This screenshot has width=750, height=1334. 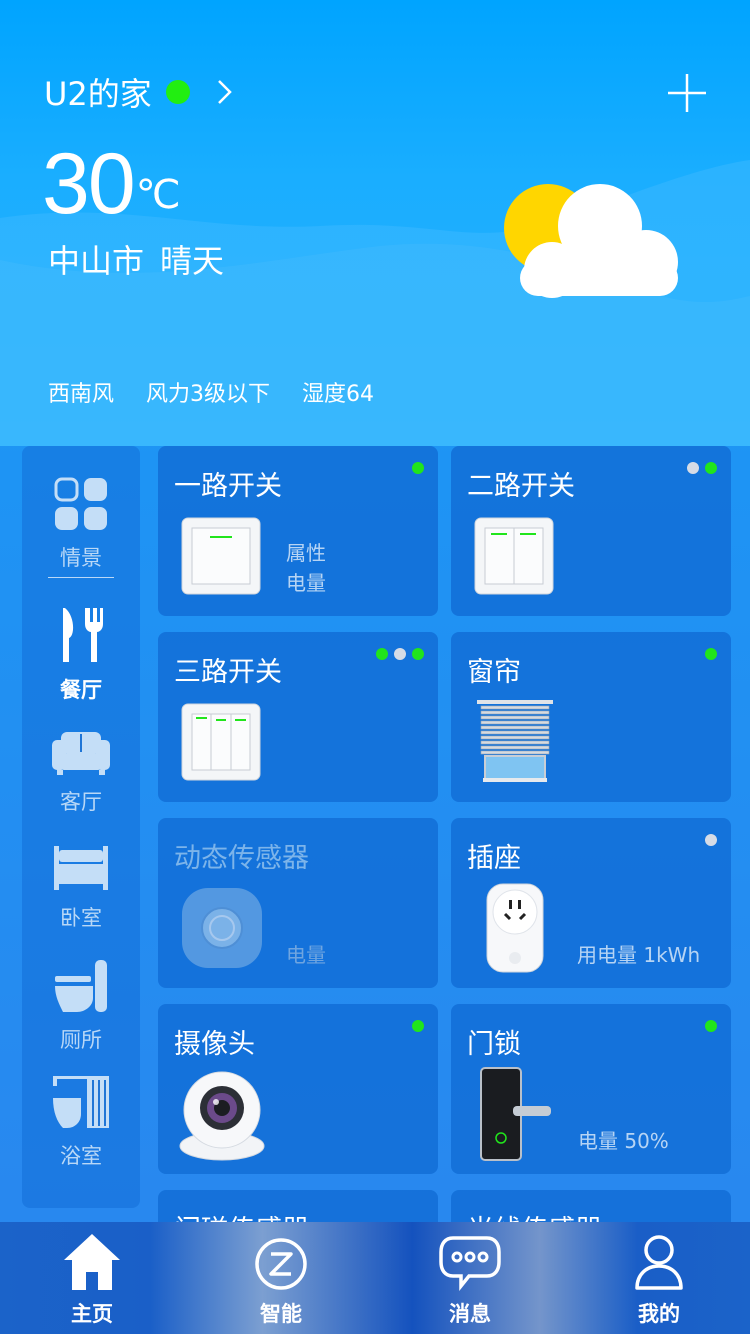 I want to click on motion-sensor-icon, so click(x=222, y=928).